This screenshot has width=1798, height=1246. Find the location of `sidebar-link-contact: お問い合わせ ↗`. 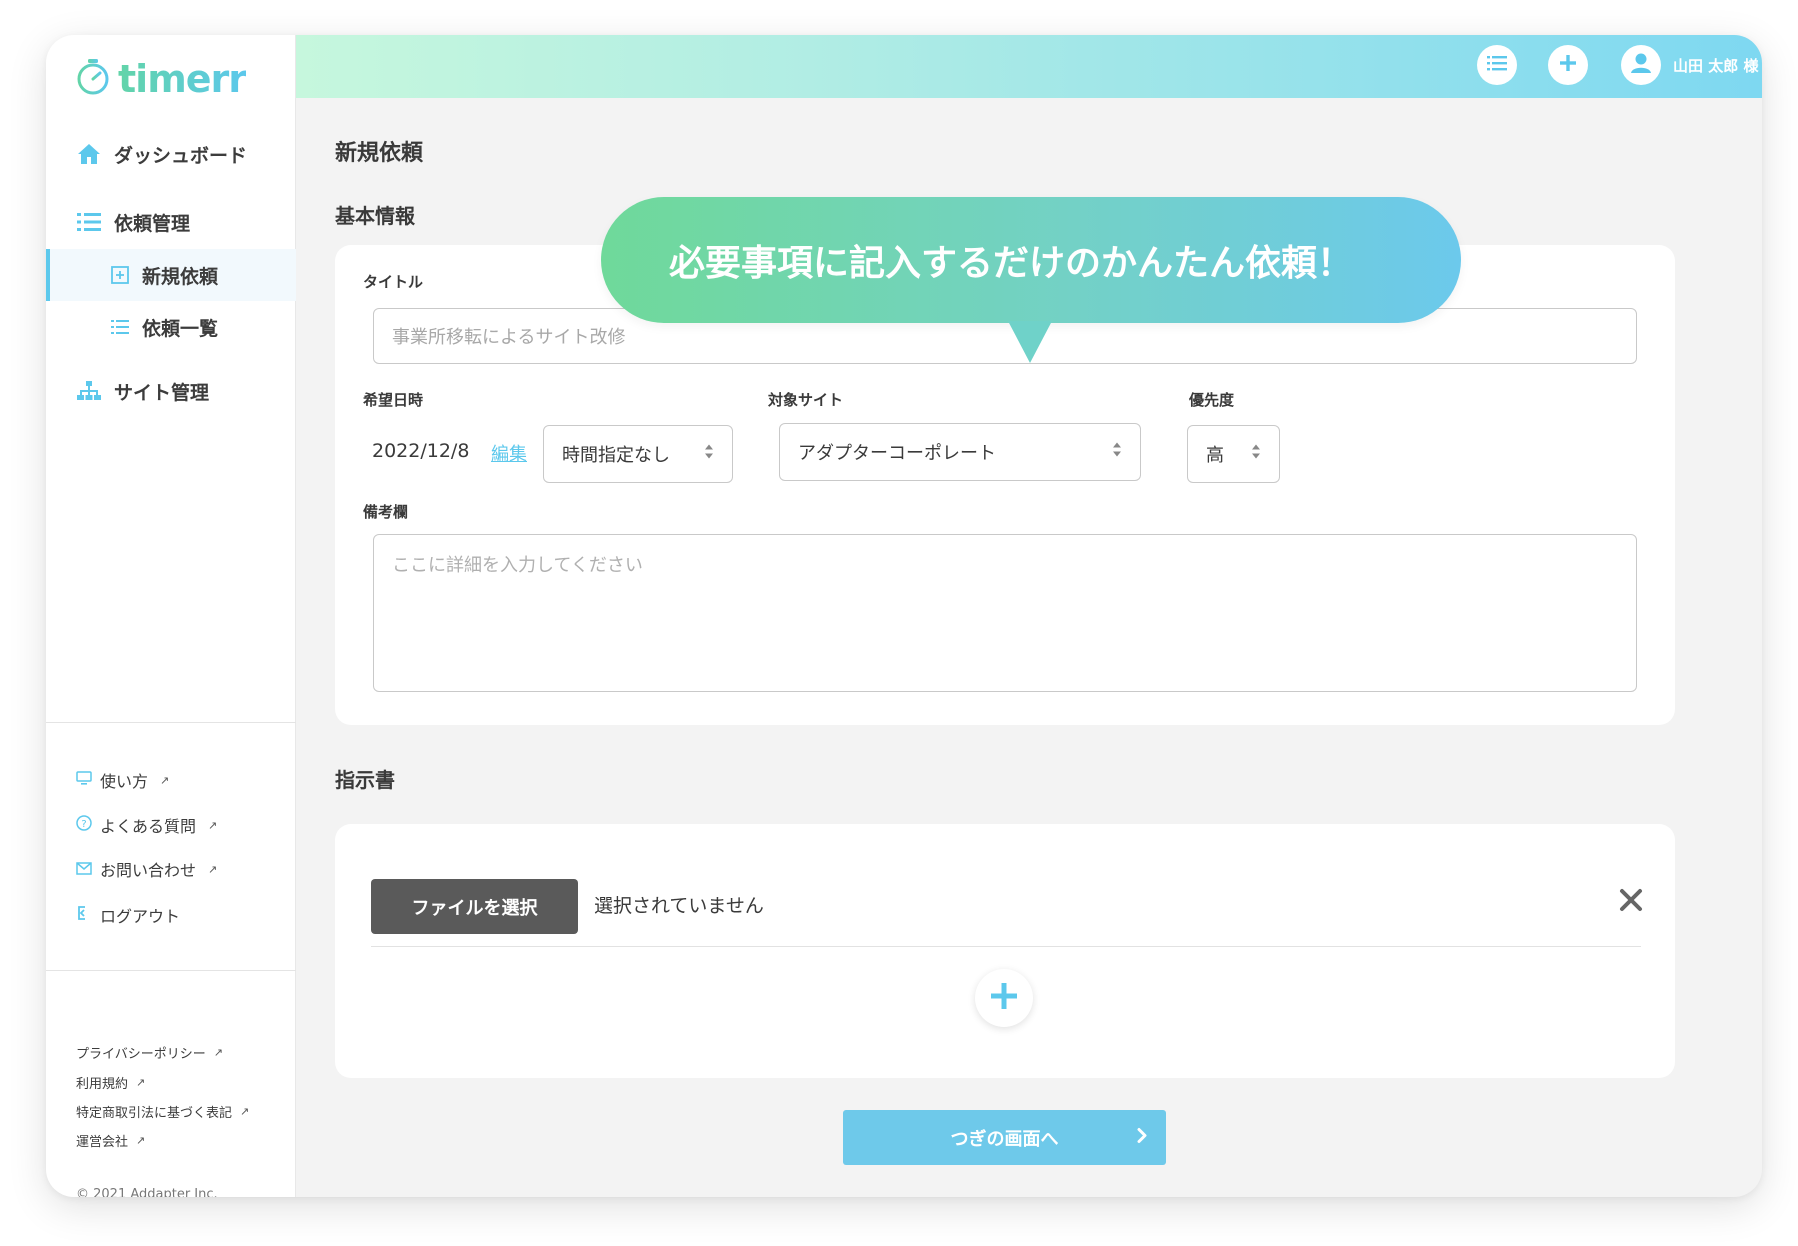

sidebar-link-contact: お問い合わせ ↗ is located at coordinates (146, 869).